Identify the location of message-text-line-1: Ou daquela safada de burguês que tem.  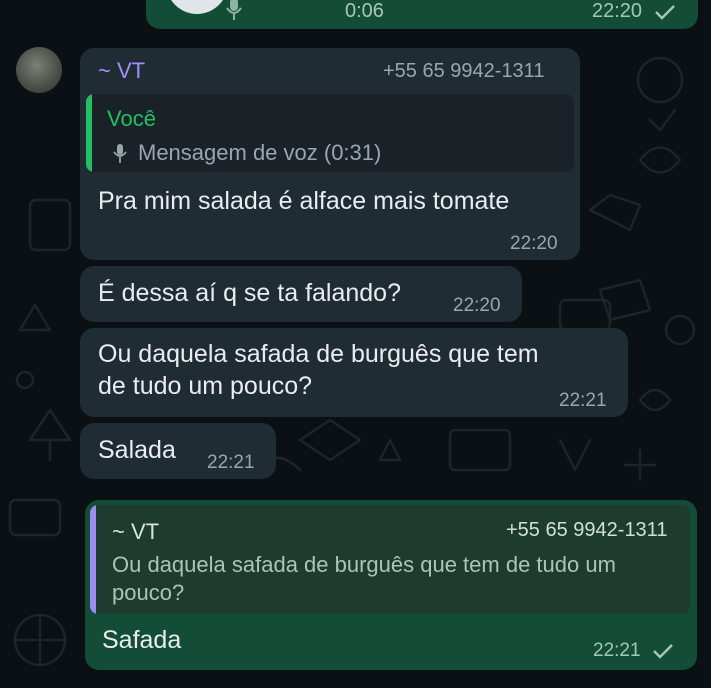
(318, 354).